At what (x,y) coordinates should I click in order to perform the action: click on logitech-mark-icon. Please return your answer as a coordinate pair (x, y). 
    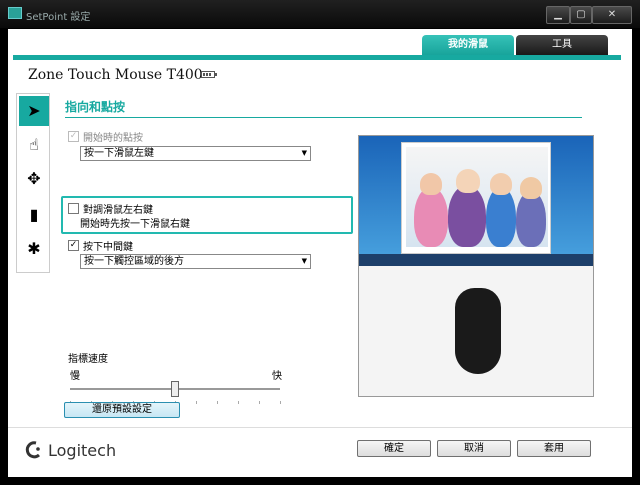
    Looking at the image, I should click on (33, 450).